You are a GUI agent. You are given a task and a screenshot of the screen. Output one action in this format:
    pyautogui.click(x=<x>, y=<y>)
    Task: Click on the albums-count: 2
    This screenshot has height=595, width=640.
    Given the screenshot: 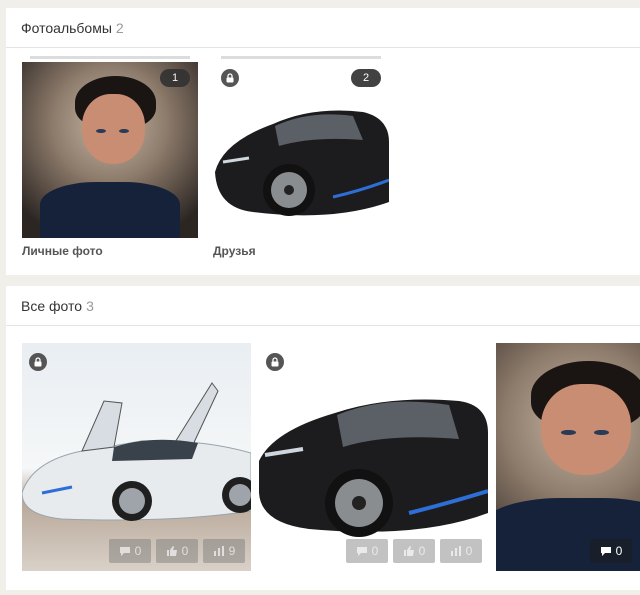 What is the action you would take?
    pyautogui.click(x=119, y=27)
    